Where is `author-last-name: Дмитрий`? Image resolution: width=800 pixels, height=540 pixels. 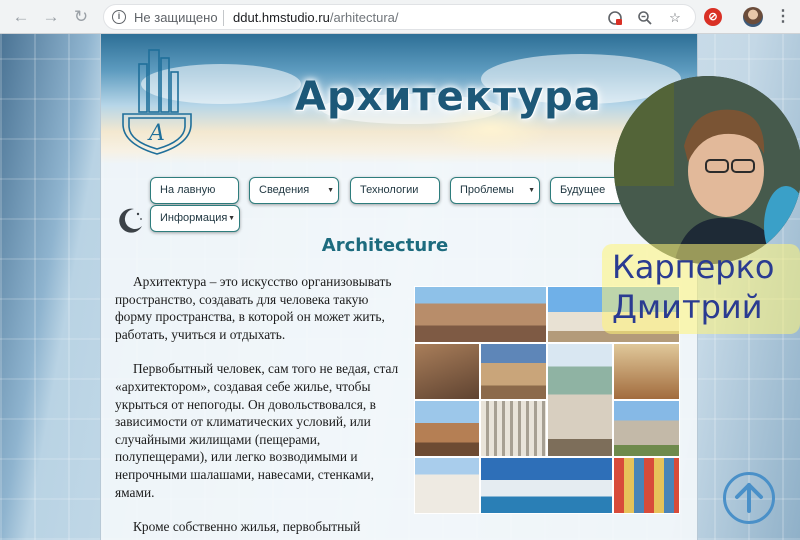
author-last-name: Дмитрий is located at coordinates (687, 307).